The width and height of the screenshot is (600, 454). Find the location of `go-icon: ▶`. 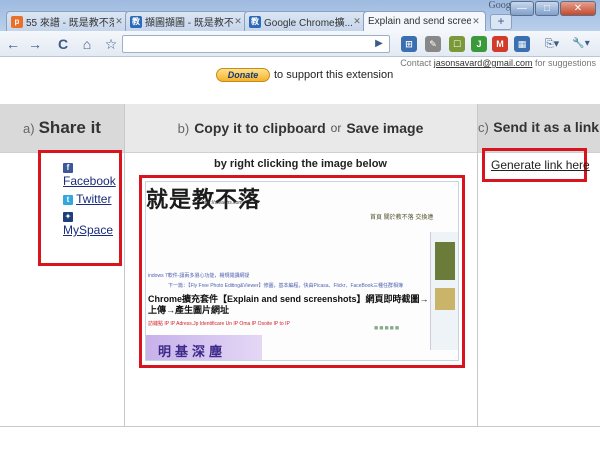

go-icon: ▶ is located at coordinates (379, 44).